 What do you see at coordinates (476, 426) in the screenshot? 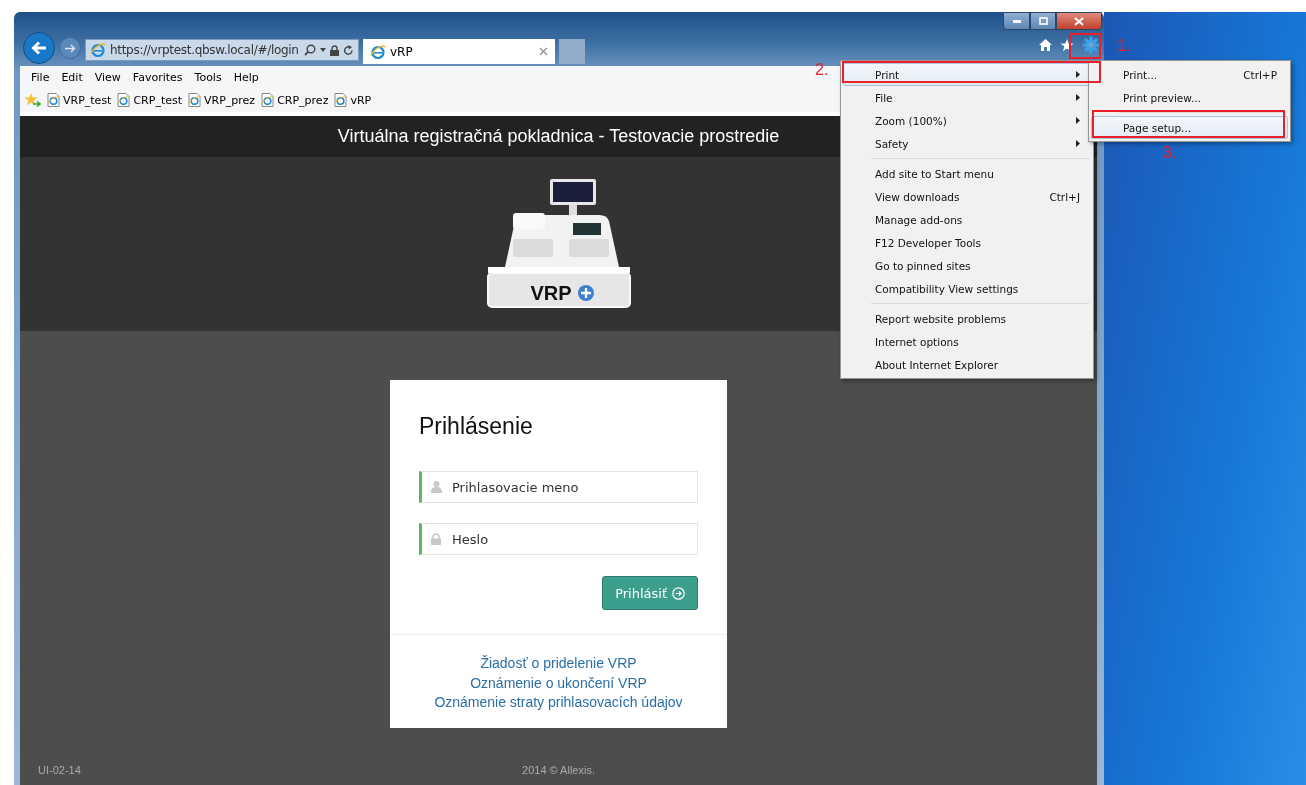
I see `login-title: Prihlásenie` at bounding box center [476, 426].